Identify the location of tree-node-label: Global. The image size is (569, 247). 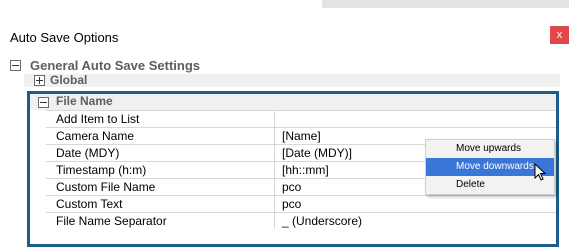
(69, 80).